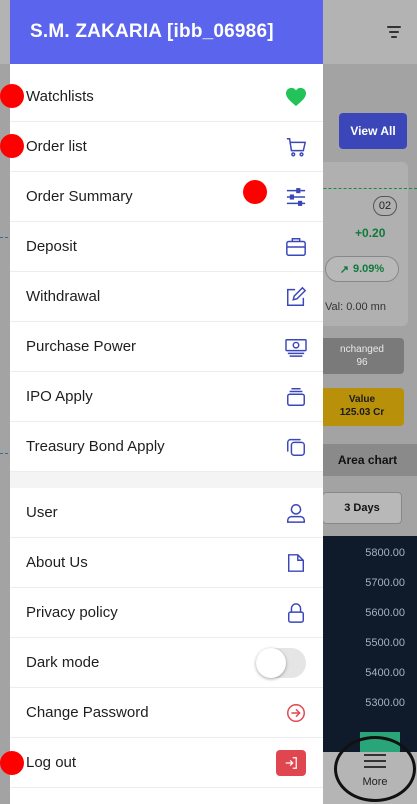  Describe the element at coordinates (57, 562) in the screenshot. I see `menu-item-label: About Us` at that location.